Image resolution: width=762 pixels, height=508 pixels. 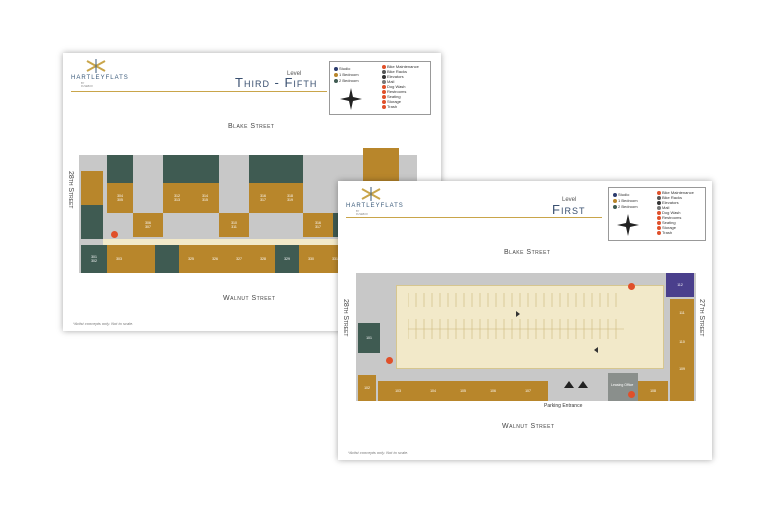 I want to click on unit: 304 305, so click(x=120, y=198).